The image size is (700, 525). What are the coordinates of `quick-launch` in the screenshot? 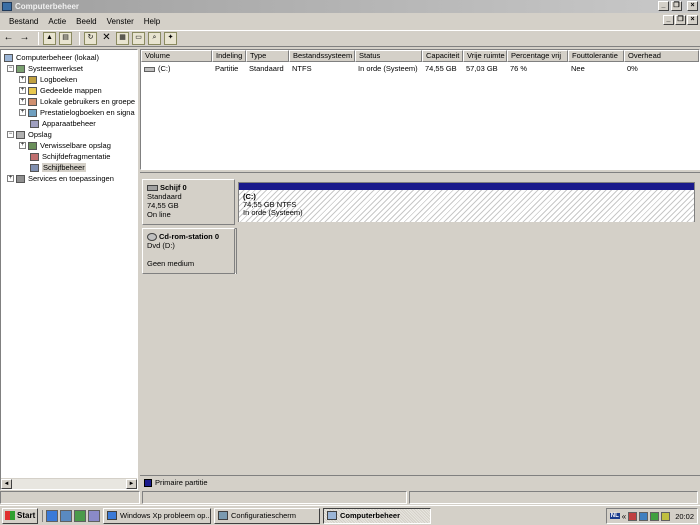 It's located at (71, 515).